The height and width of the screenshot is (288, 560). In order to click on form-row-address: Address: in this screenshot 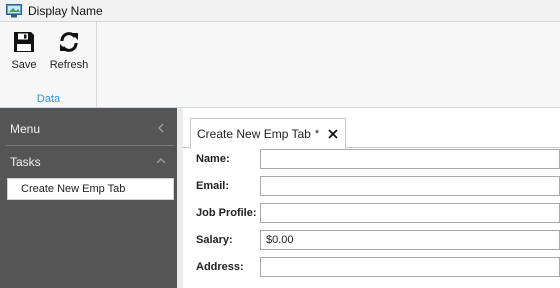, I will do `click(375, 268)`.